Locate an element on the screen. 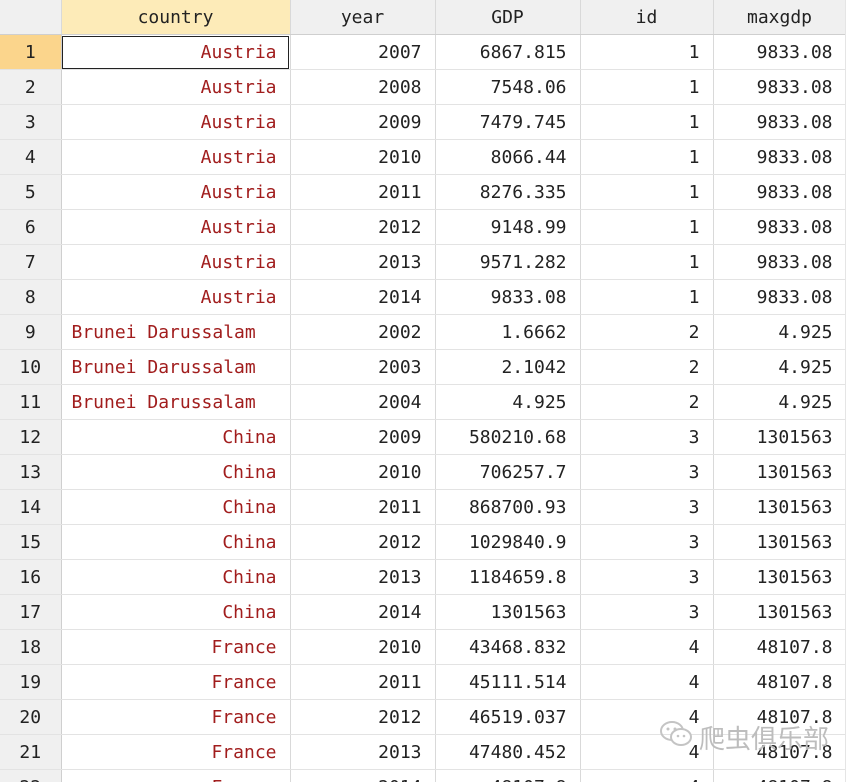 Image resolution: width=855 pixels, height=782 pixels. cell-gdp: 9833.08 is located at coordinates (508, 297).